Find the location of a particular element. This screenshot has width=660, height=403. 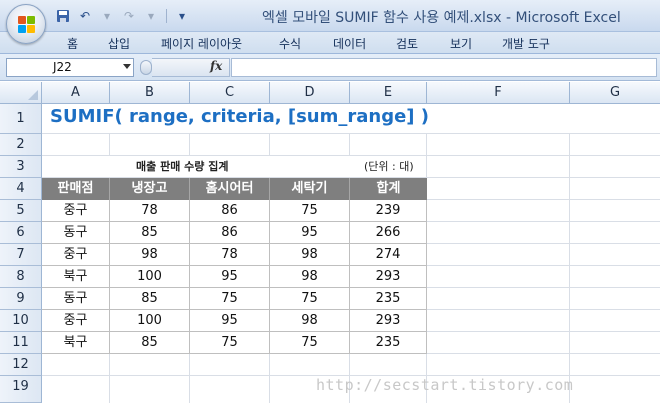

column-header-c: C is located at coordinates (230, 92).